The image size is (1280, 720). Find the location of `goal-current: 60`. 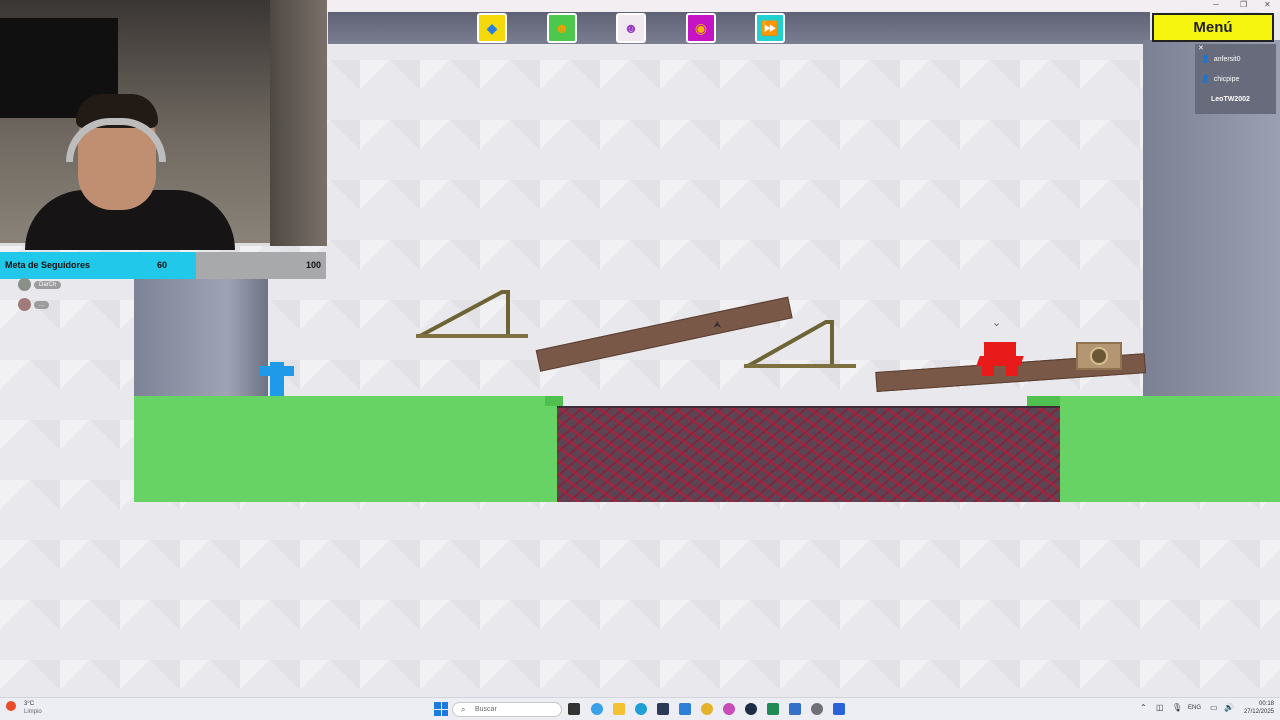

goal-current: 60 is located at coordinates (162, 265).